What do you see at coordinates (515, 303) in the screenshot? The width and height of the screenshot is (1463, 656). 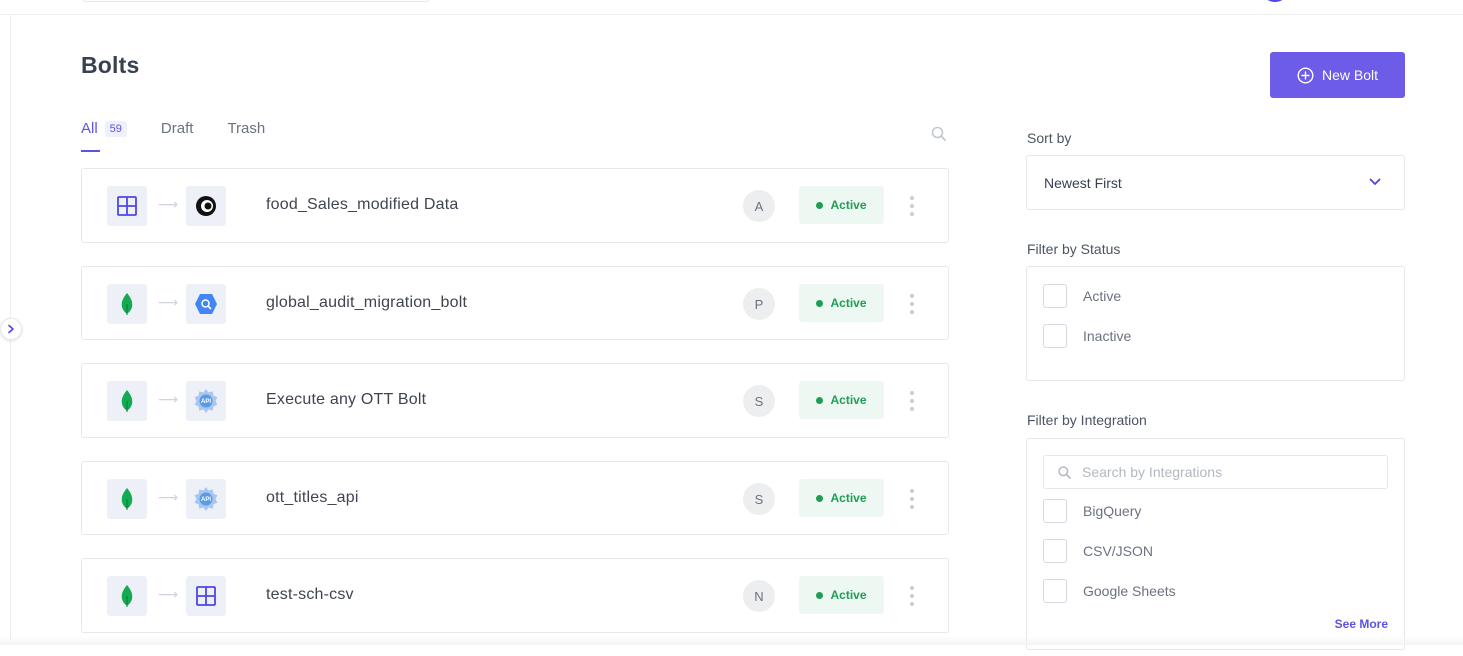 I see `bolt-card: ⟶ global_audit_migration_bolt P Active` at bounding box center [515, 303].